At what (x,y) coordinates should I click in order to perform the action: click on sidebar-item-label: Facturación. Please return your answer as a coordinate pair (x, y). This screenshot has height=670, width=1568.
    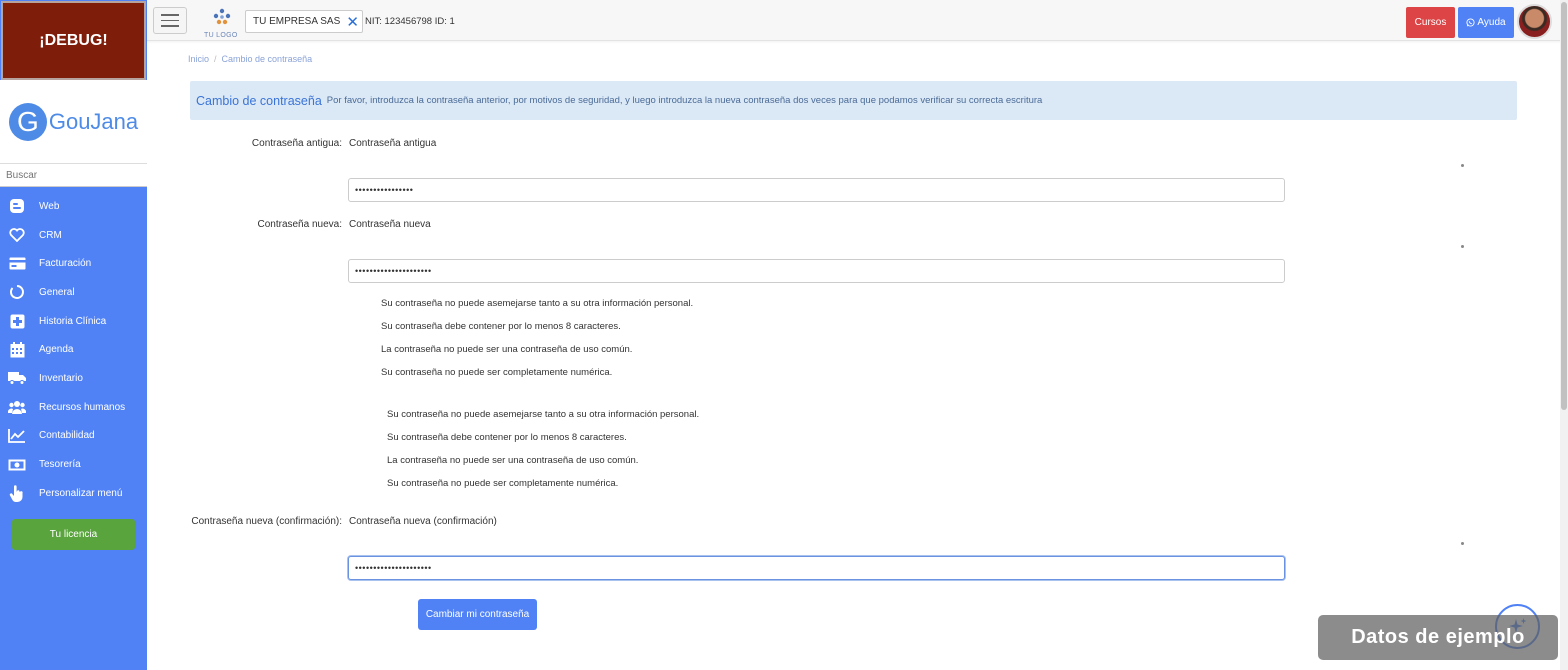
    Looking at the image, I should click on (65, 264).